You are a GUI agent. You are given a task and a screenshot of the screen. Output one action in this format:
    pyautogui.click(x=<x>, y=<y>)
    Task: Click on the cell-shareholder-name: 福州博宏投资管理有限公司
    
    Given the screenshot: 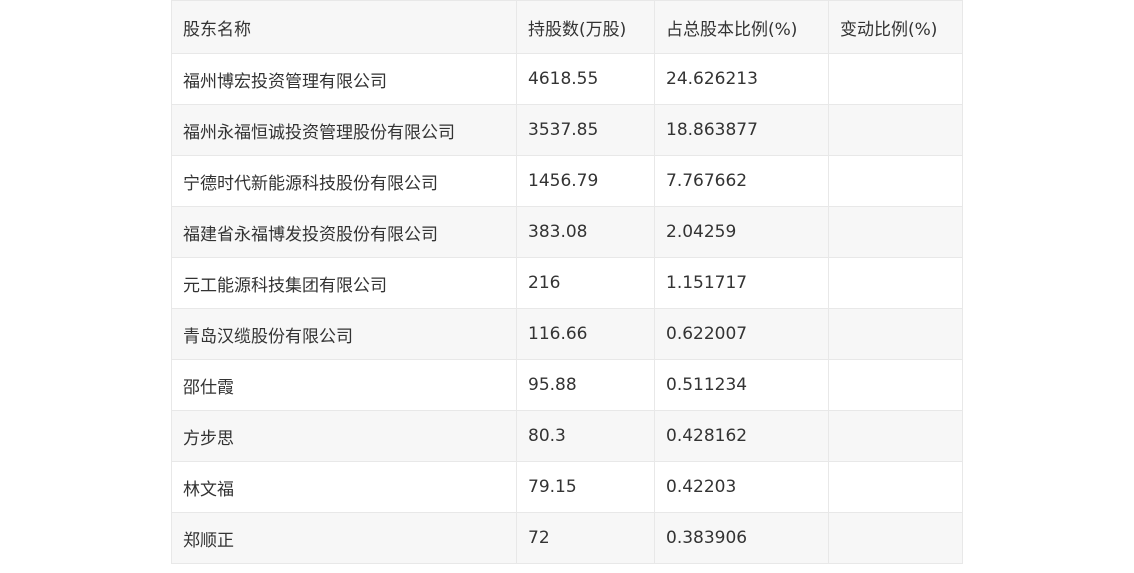 What is the action you would take?
    pyautogui.click(x=344, y=79)
    